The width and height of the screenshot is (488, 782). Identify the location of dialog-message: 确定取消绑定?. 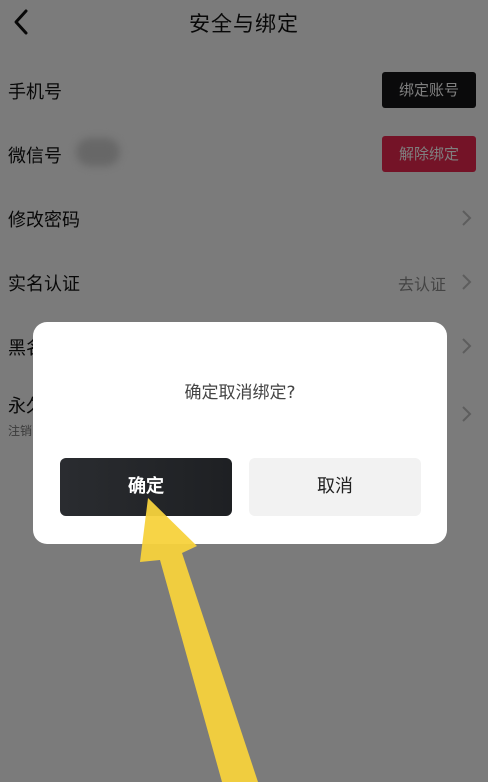
(240, 393).